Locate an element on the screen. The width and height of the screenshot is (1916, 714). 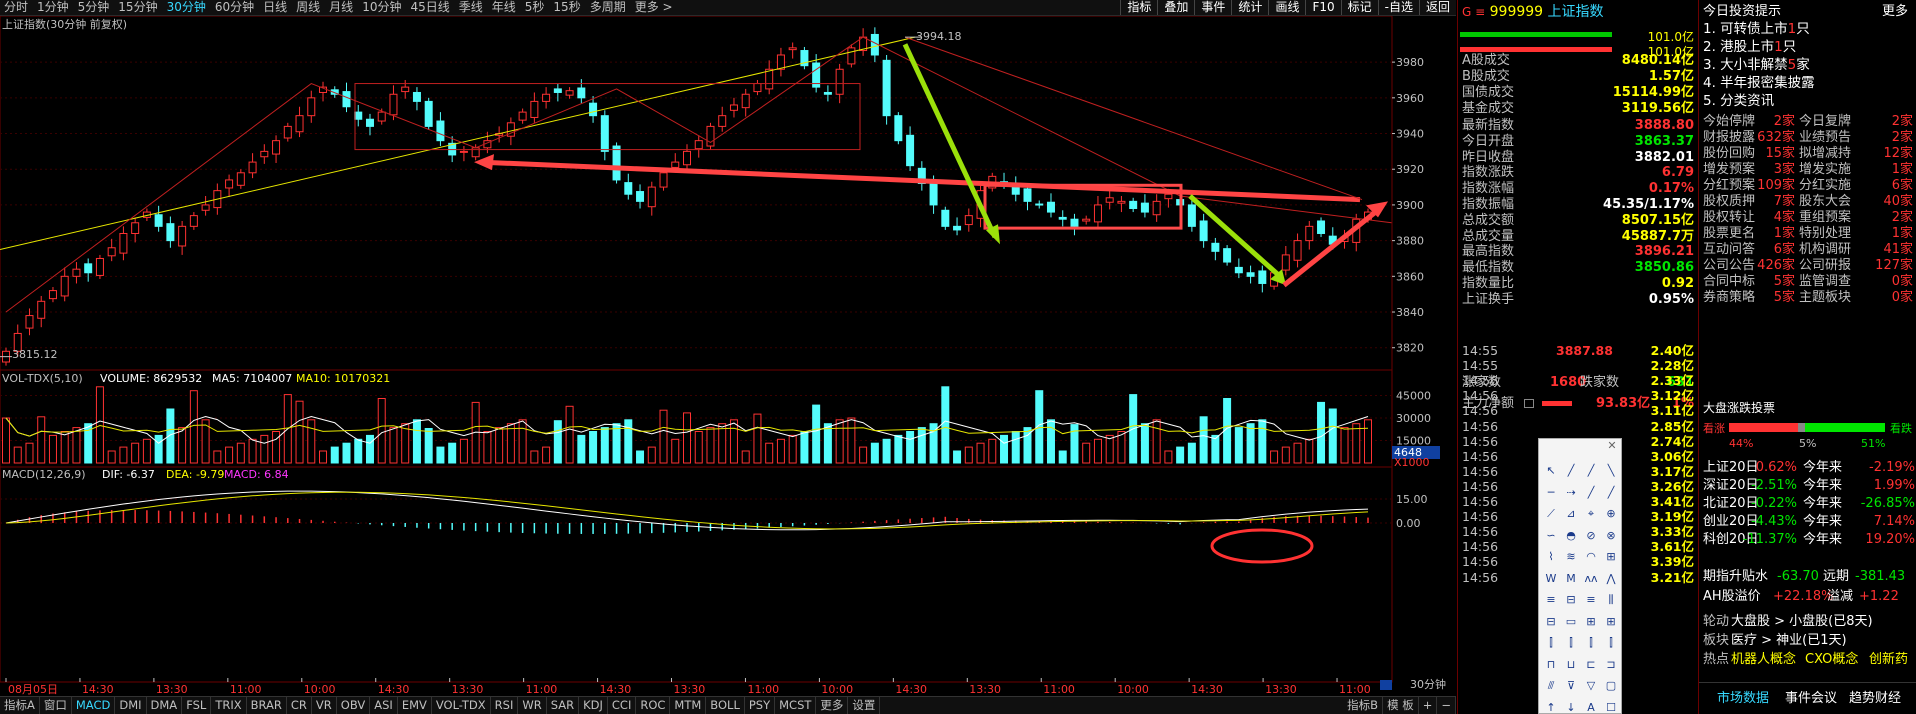
indicator-tab-11: ASI is located at coordinates (384, 705).